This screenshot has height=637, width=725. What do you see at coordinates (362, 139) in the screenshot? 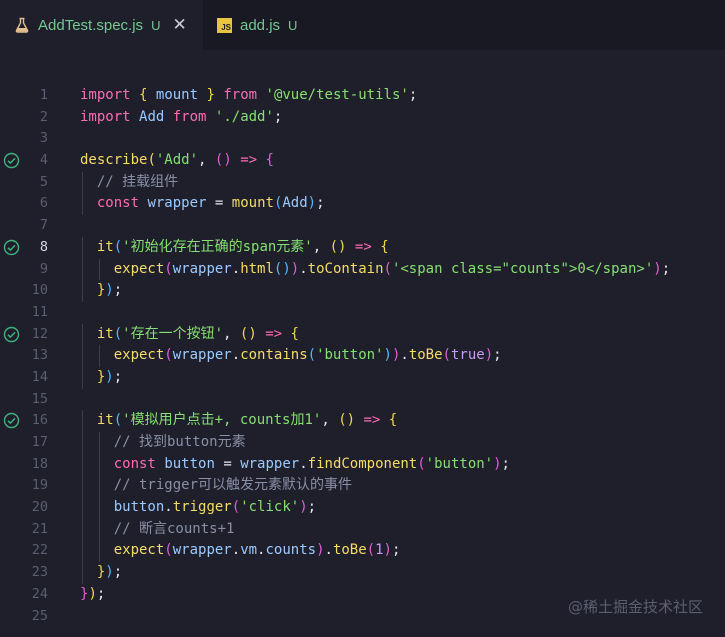
I see `code-line: 3` at bounding box center [362, 139].